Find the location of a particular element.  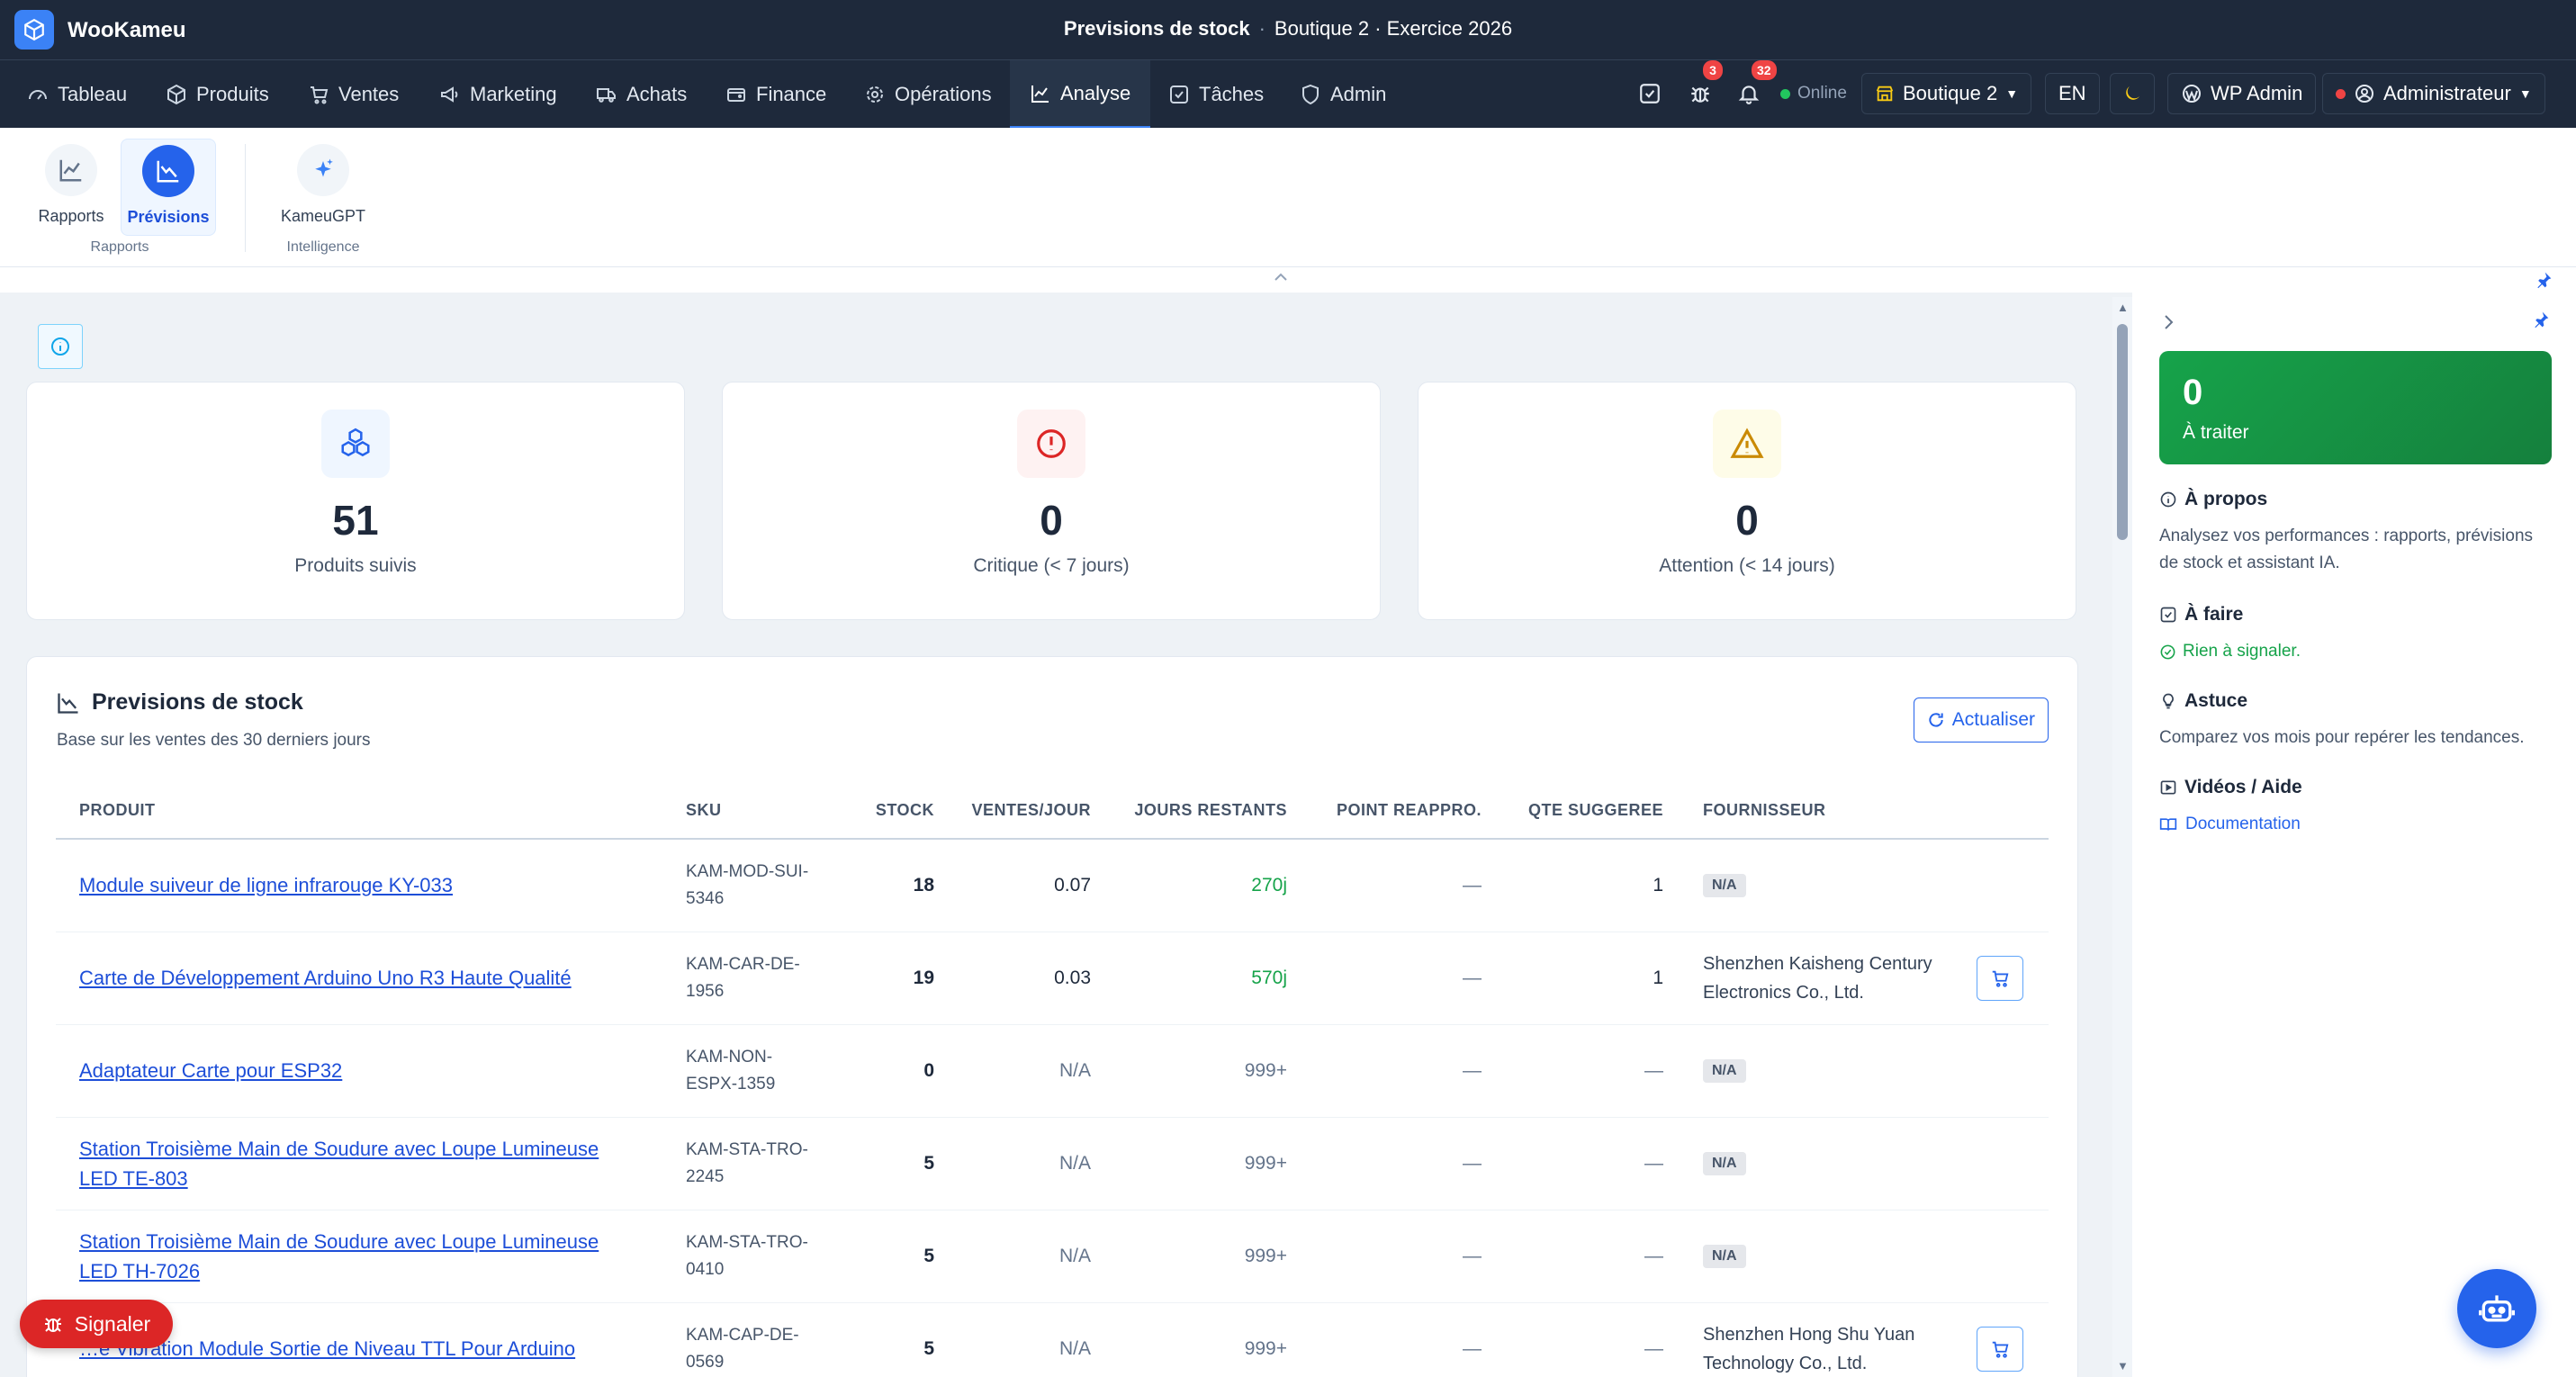

info-icon is located at coordinates (2168, 499).